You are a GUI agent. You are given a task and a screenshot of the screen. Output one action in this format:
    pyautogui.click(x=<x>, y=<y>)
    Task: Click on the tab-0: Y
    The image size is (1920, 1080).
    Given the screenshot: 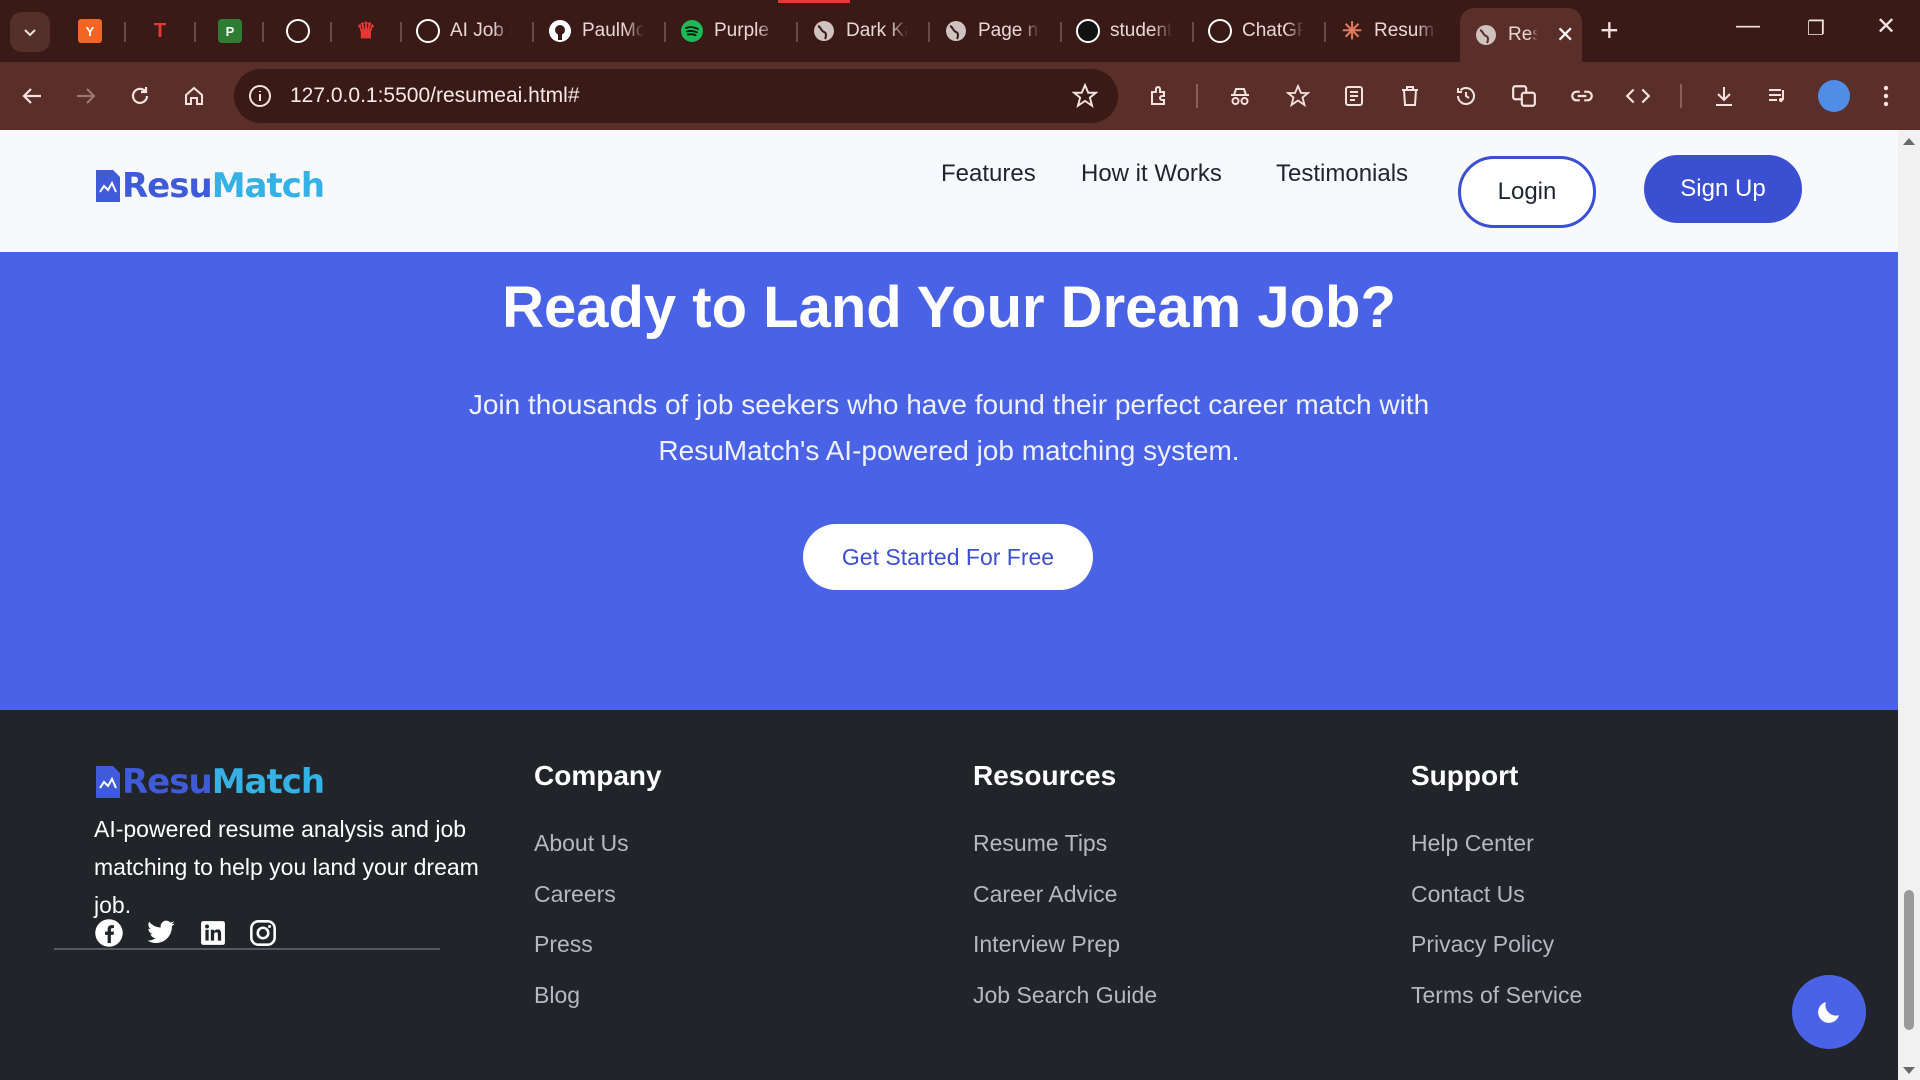 What is the action you would take?
    pyautogui.click(x=92, y=31)
    